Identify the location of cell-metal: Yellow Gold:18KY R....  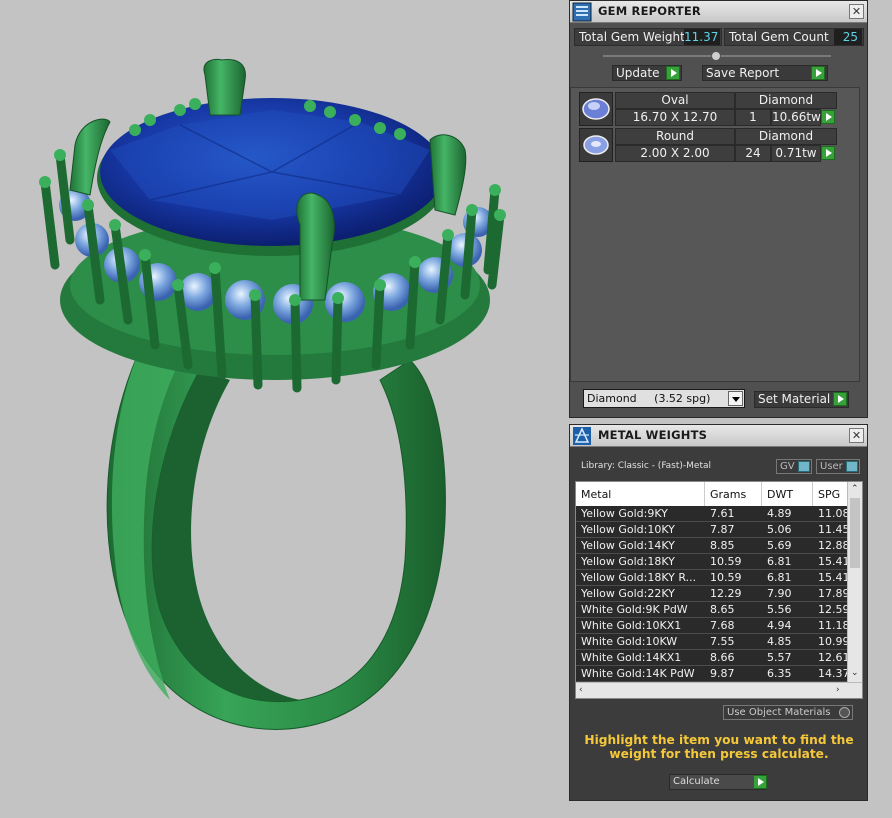
(639, 577).